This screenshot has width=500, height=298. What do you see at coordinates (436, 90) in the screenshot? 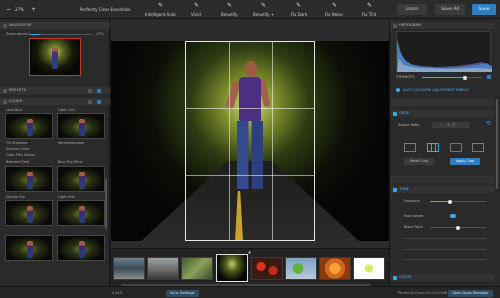
I see `auto-collapse-label: AUTO COLLAPSE ADJUSTMENT PANELS` at bounding box center [436, 90].